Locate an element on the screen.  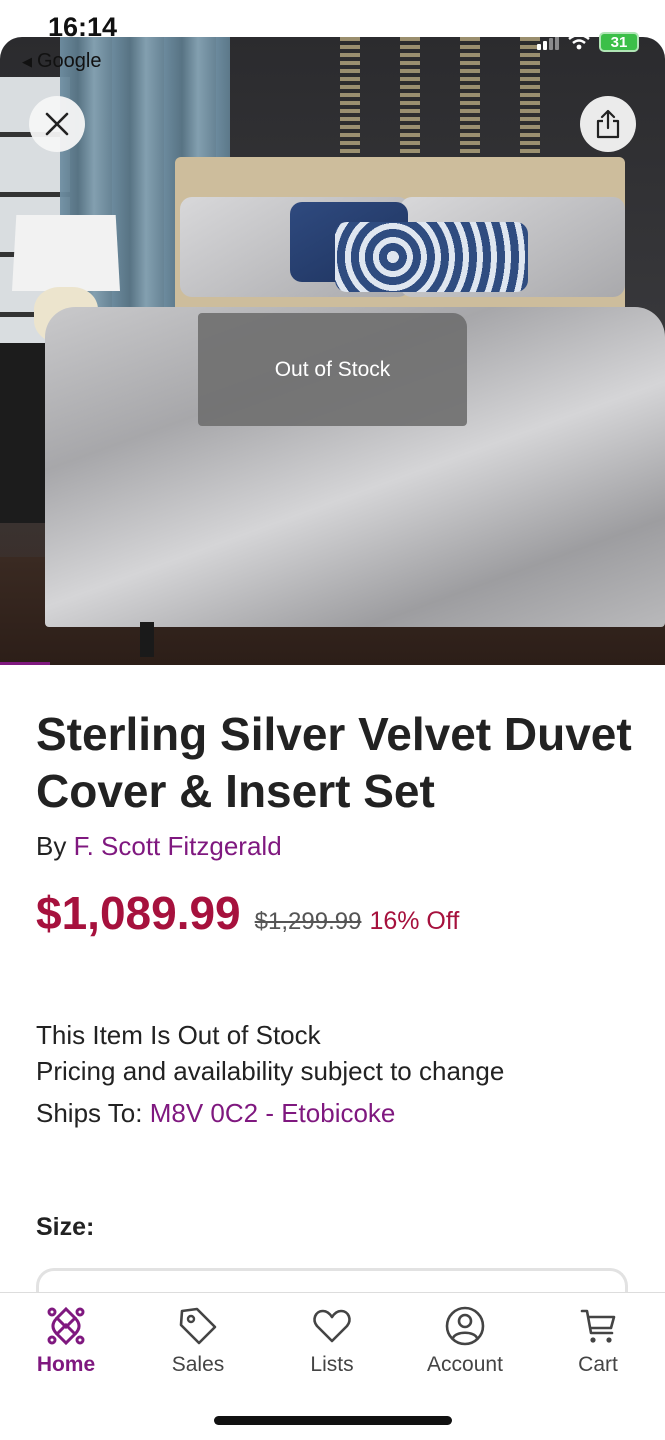
image-pillow-patterned is located at coordinates (431, 257).